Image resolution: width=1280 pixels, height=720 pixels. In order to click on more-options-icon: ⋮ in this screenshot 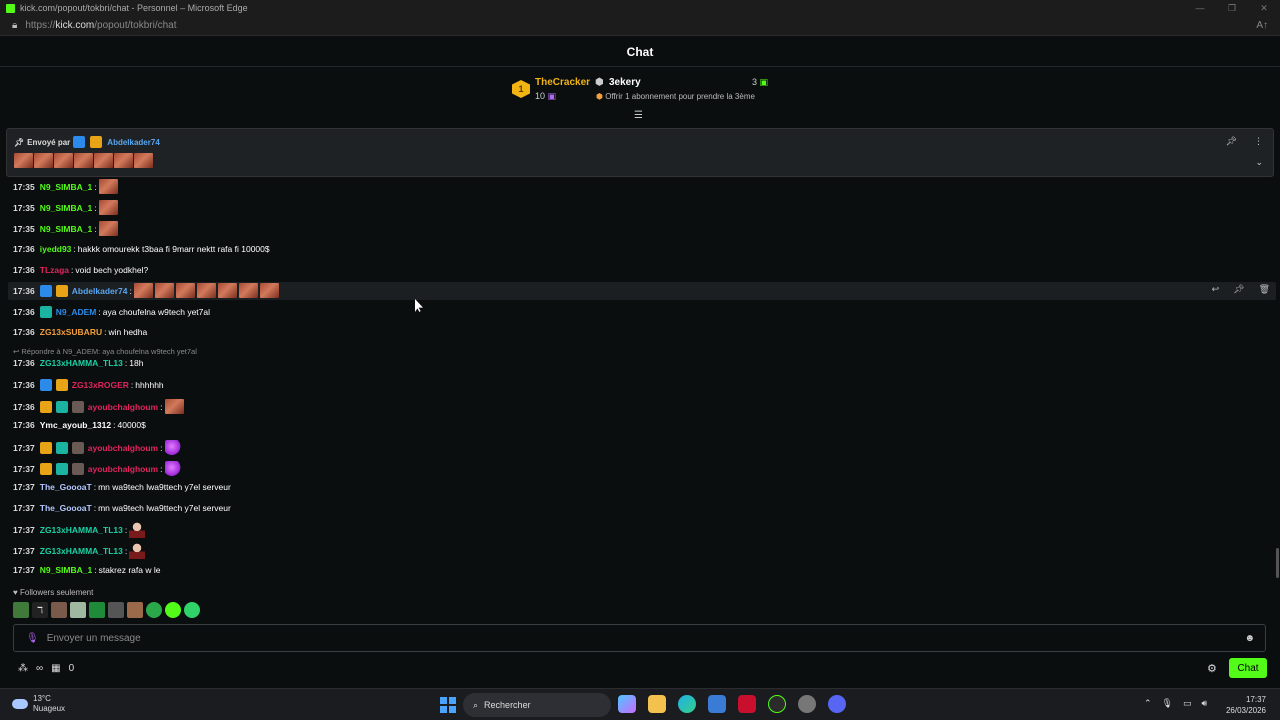, I will do `click(1258, 141)`.